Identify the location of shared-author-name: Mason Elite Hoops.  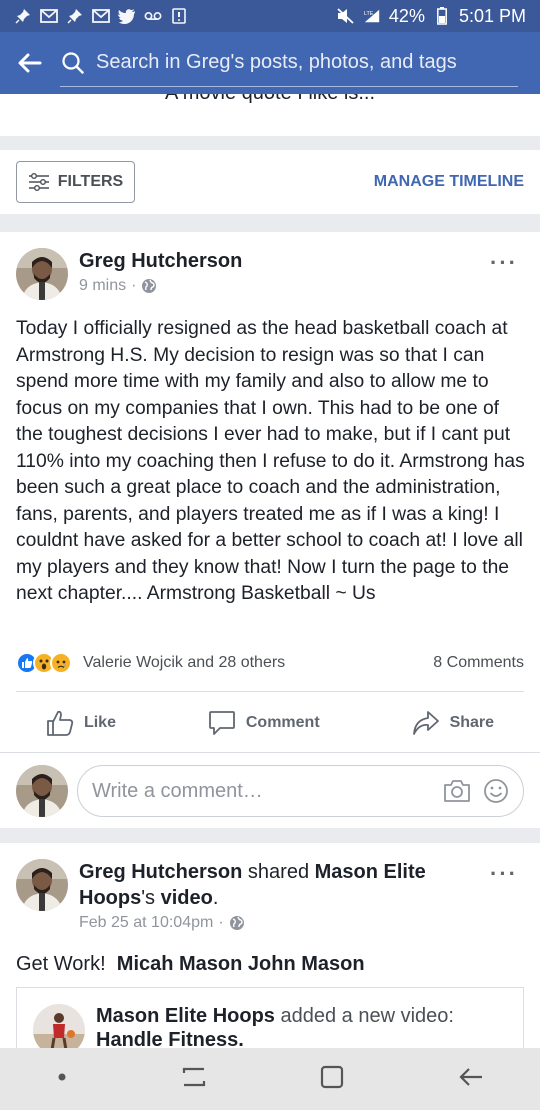
(185, 1016).